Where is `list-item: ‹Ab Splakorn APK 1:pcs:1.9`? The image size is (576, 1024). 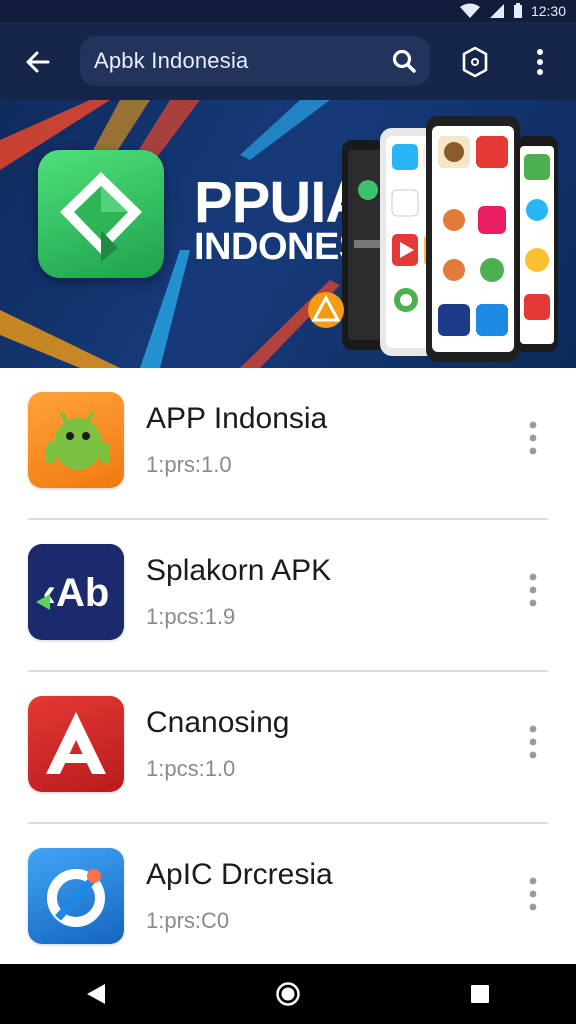
list-item: ‹Ab Splakorn APK 1:pcs:1.9 is located at coordinates (288, 596).